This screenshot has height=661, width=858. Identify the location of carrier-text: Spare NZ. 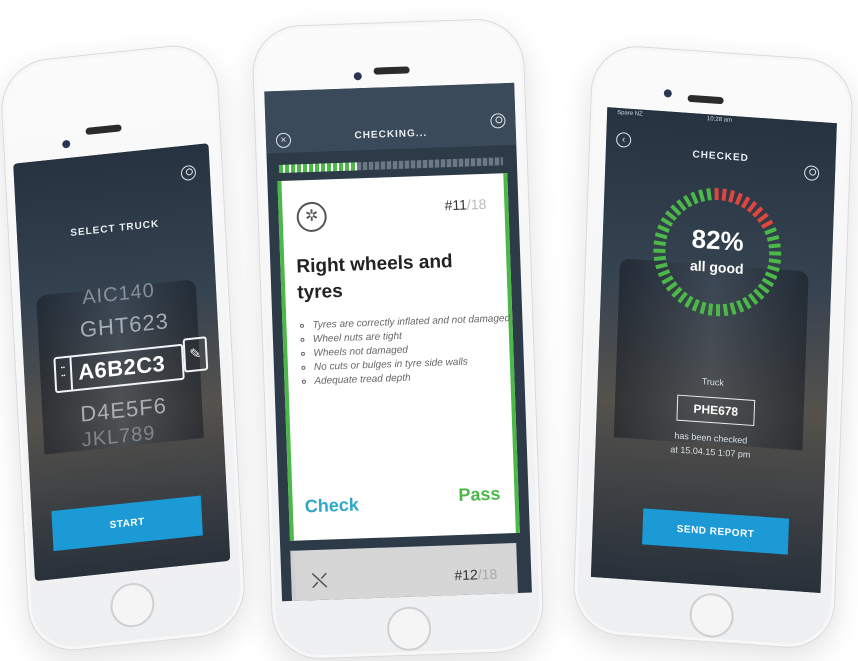
(630, 113).